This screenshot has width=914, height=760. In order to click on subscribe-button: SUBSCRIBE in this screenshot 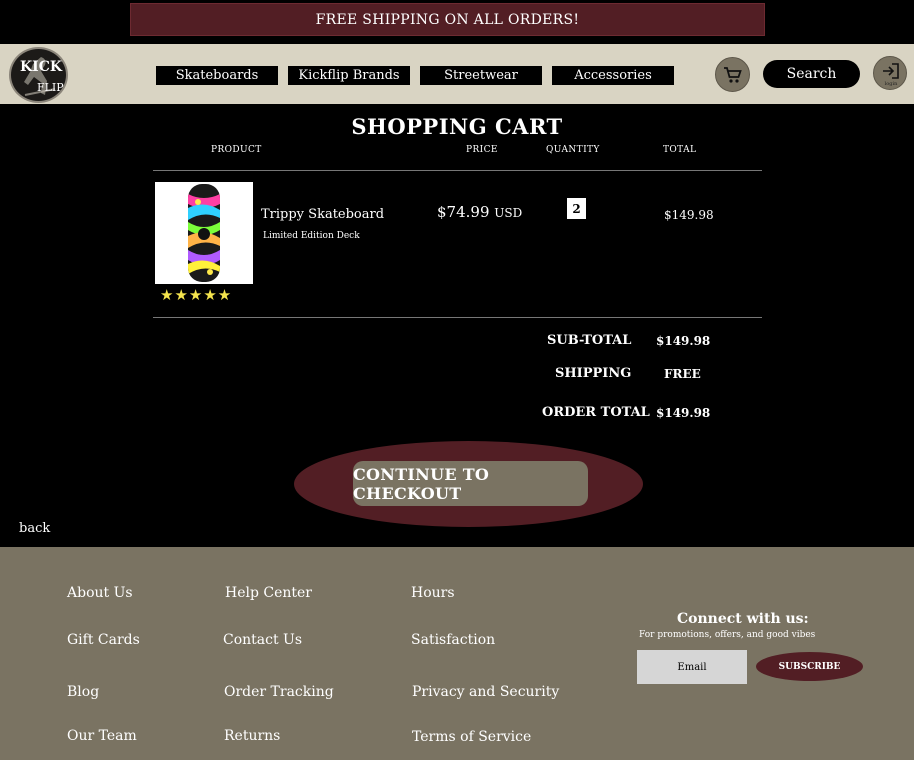, I will do `click(809, 666)`.